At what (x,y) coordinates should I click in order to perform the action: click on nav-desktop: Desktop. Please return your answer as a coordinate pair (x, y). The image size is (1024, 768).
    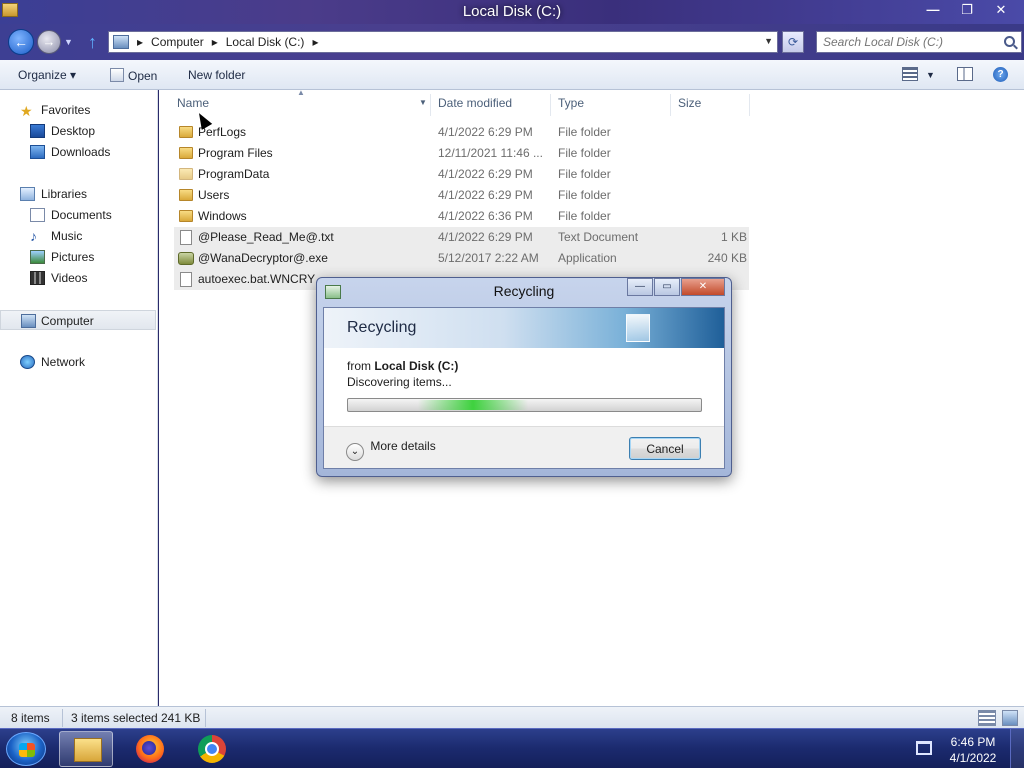
    Looking at the image, I should click on (78, 131).